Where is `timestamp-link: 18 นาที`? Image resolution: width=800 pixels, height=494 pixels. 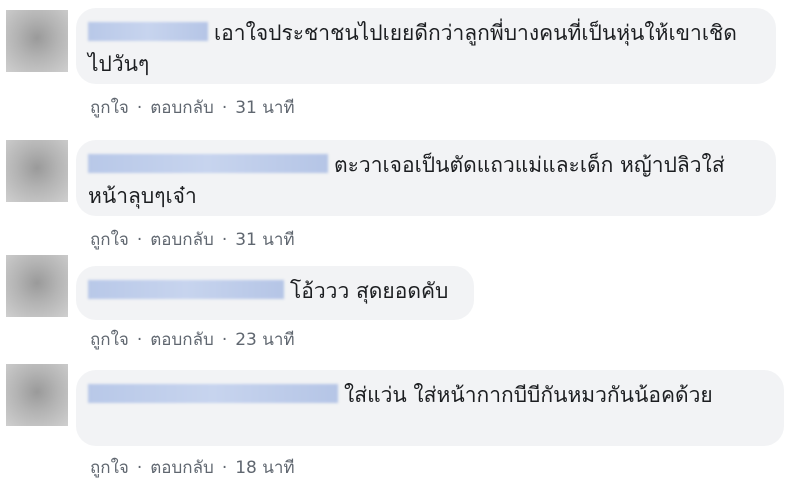 timestamp-link: 18 นาที is located at coordinates (264, 468).